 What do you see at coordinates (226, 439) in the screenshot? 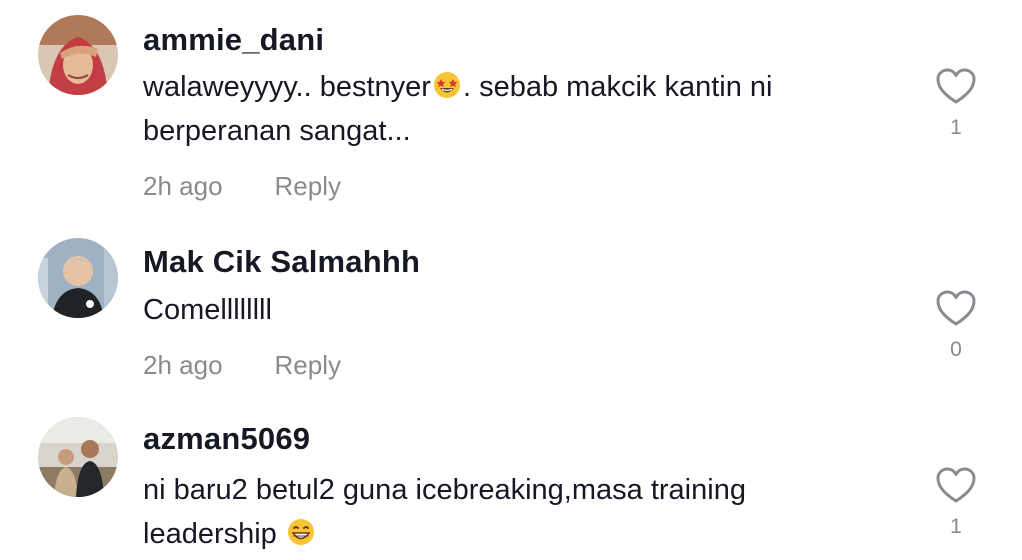
I see `username: azman5069` at bounding box center [226, 439].